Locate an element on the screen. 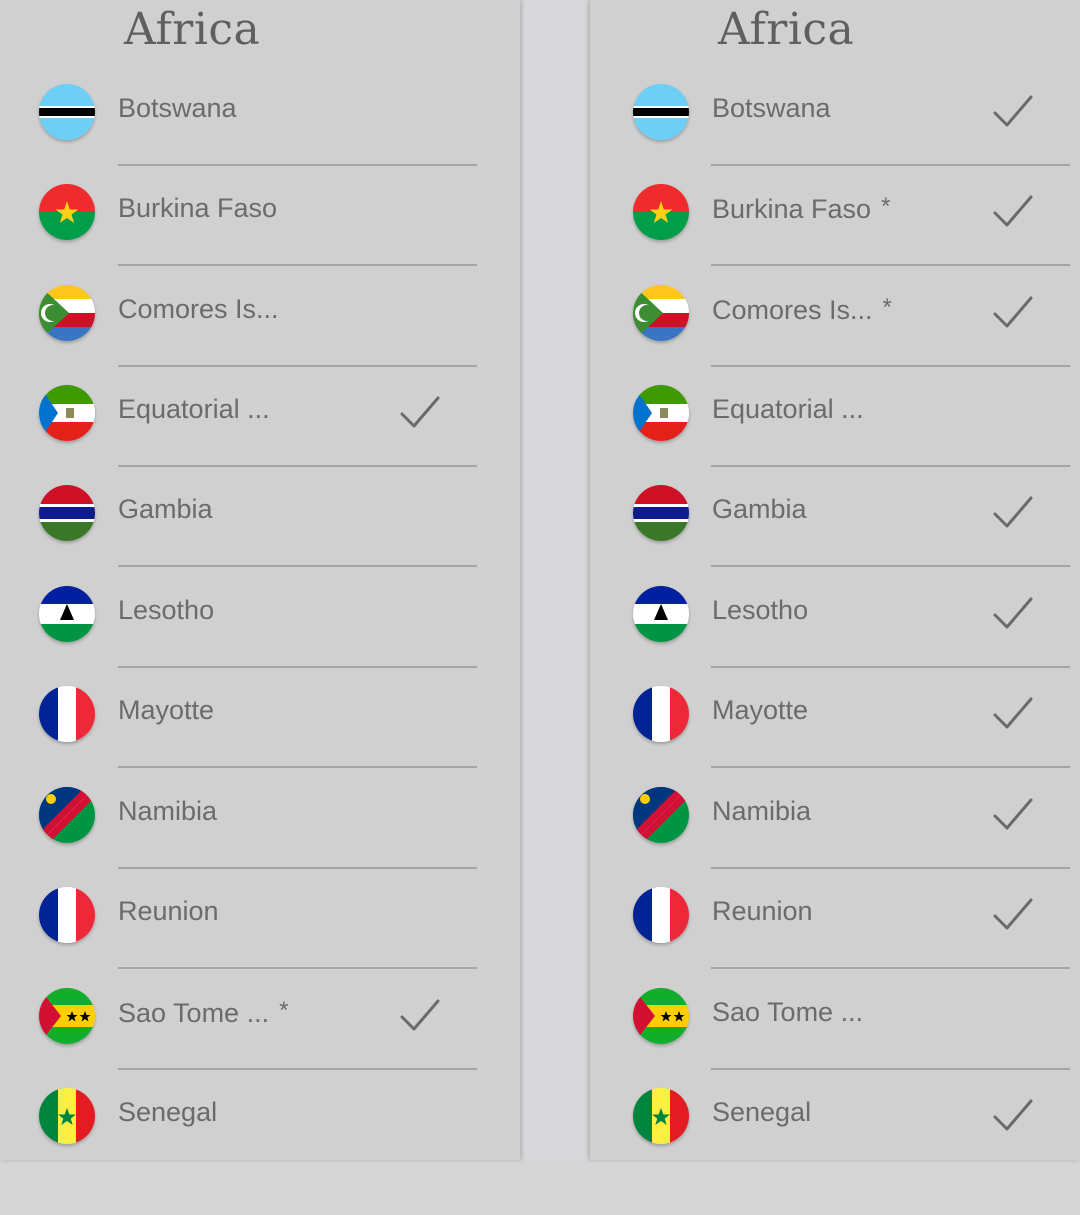 The width and height of the screenshot is (1080, 1215). country-name-label: Botswana is located at coordinates (177, 108).